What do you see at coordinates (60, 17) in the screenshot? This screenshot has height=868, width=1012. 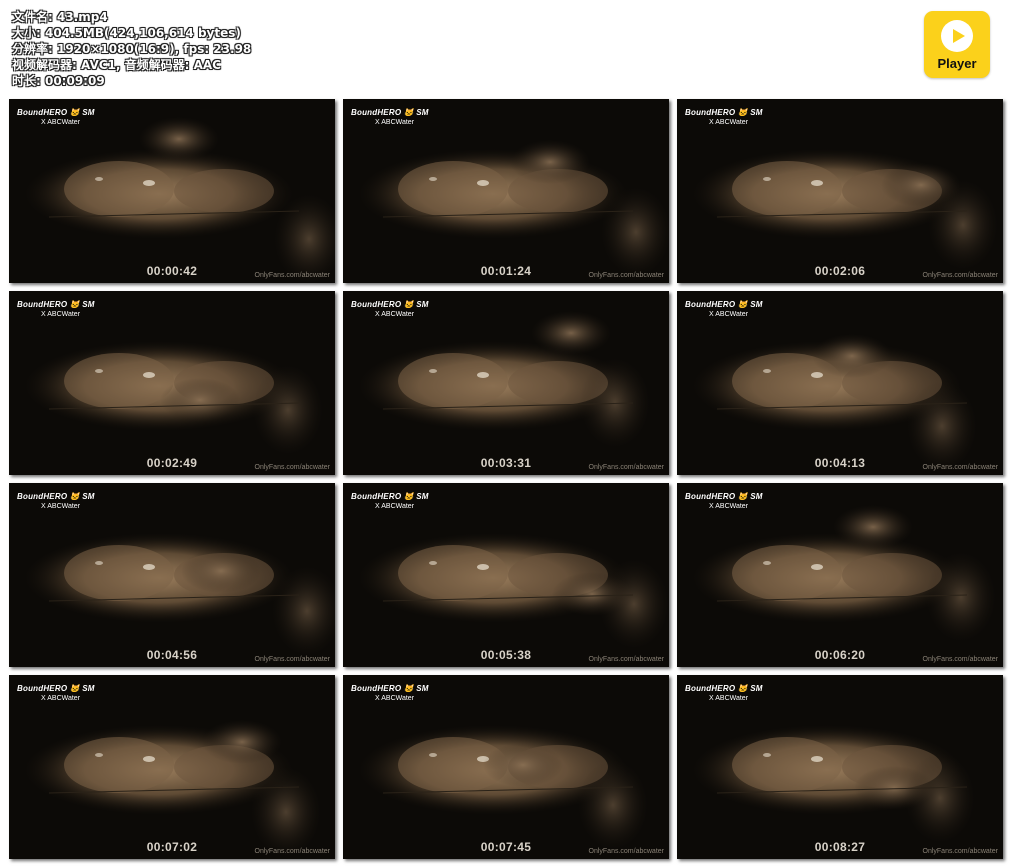 I see `file-name: 文件名: 43.mp4` at bounding box center [60, 17].